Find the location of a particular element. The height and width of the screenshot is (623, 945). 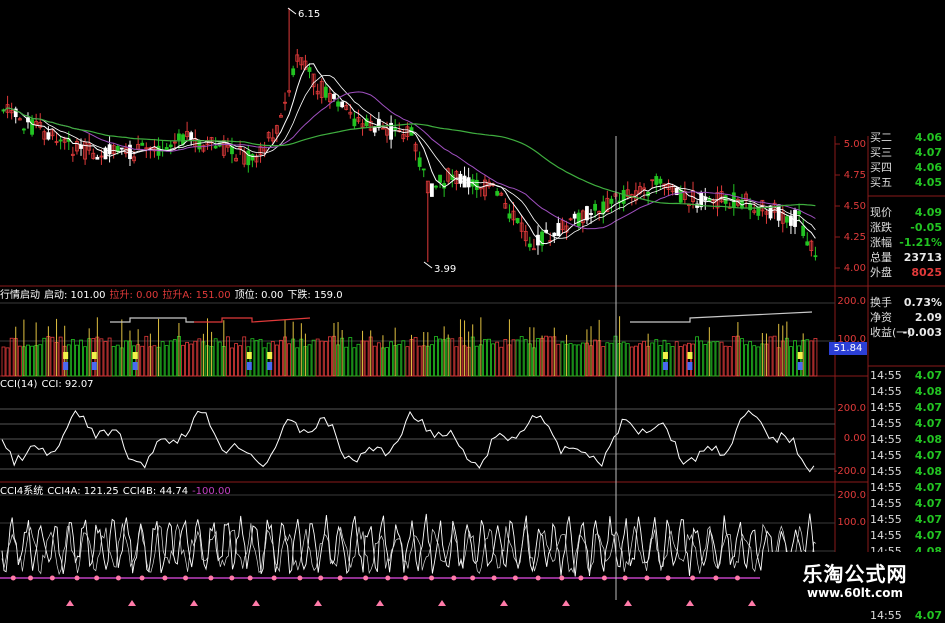

stage-line is located at coordinates (152, 320).